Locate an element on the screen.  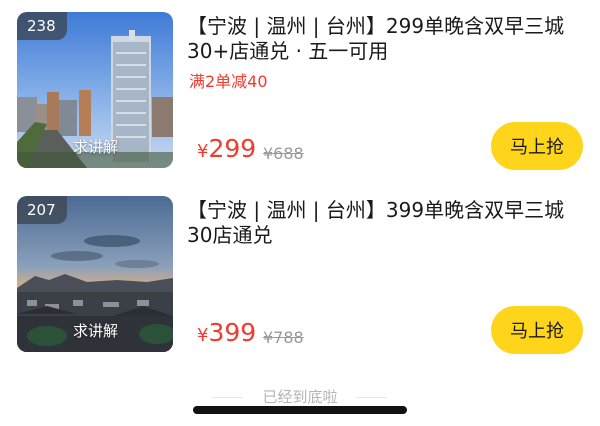
current-price: ¥399 is located at coordinates (226, 332).